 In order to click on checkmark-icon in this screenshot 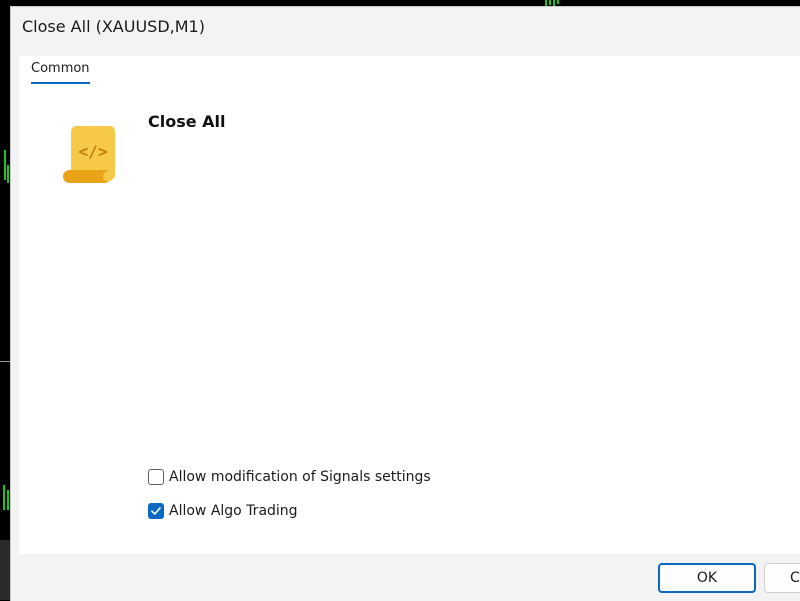, I will do `click(156, 511)`.